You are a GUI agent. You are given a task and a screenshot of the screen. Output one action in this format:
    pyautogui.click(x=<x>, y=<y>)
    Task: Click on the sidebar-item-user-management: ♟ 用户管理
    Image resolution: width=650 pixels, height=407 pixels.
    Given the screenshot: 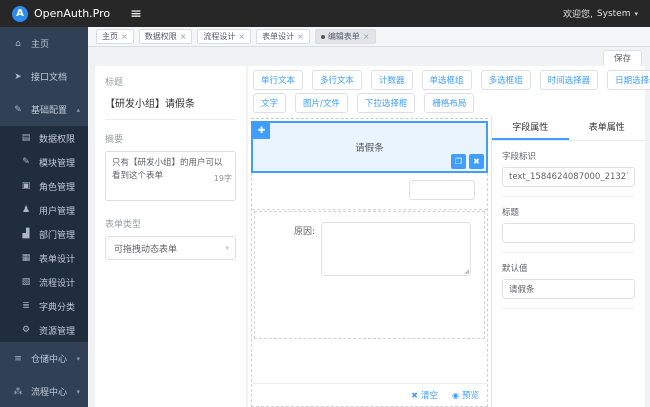 What is the action you would take?
    pyautogui.click(x=44, y=210)
    